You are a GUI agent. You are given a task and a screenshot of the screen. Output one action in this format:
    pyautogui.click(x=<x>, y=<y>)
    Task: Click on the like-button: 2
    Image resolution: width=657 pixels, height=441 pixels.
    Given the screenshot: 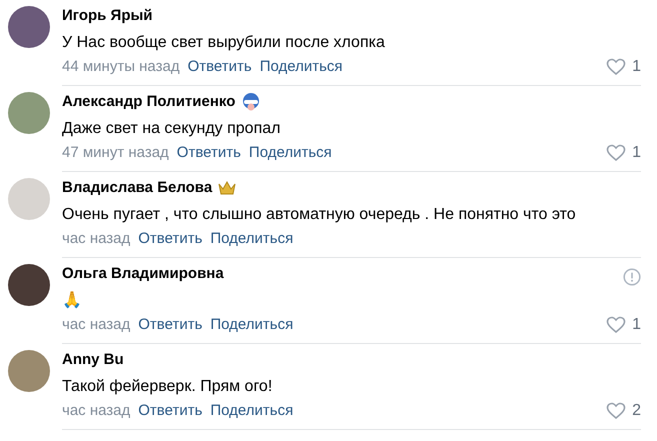 What is the action you would take?
    pyautogui.click(x=623, y=411)
    